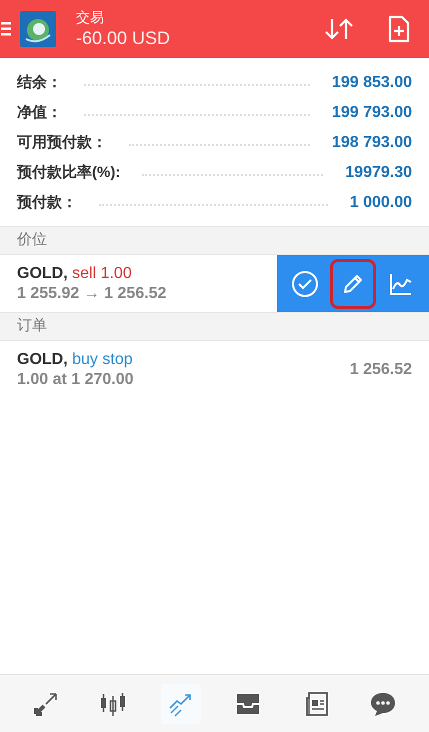 This screenshot has height=732, width=429. I want to click on field-label: 预付款：, so click(47, 202).